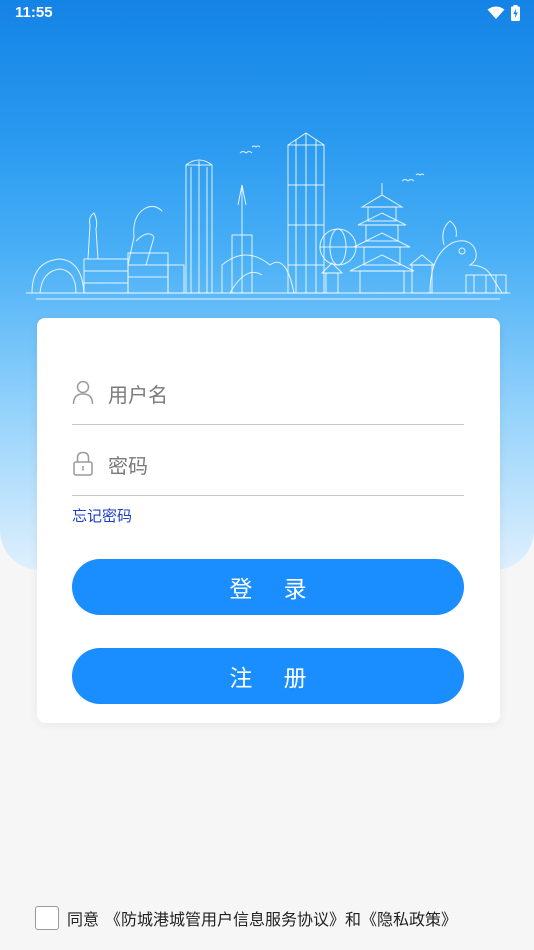 This screenshot has width=534, height=950. I want to click on status-icons, so click(503, 13).